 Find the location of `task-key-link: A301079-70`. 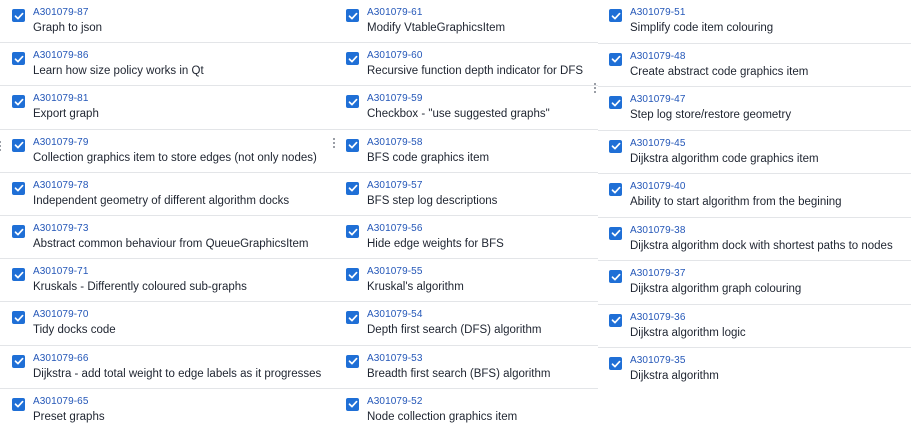

task-key-link: A301079-70 is located at coordinates (61, 314).